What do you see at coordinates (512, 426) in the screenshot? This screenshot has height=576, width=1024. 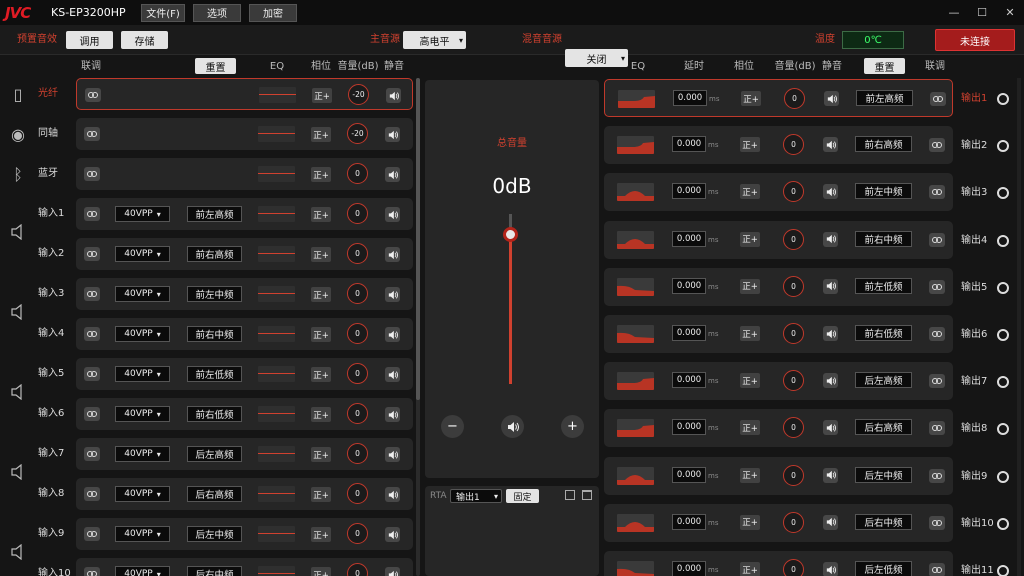 I see `master-mute-button` at bounding box center [512, 426].